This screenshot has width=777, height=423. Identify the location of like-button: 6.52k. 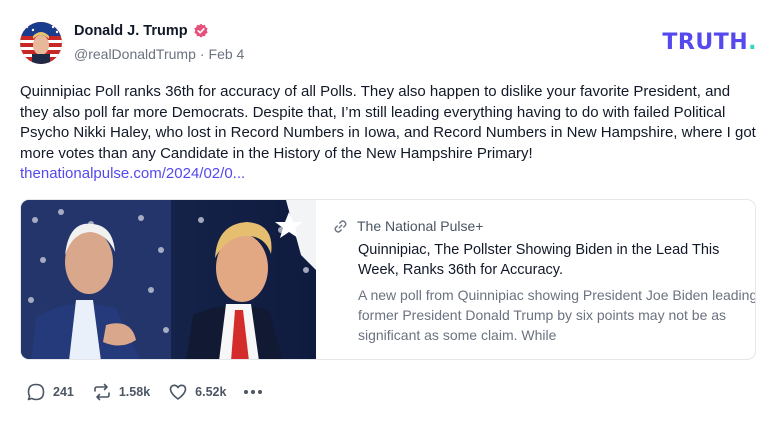
(197, 392).